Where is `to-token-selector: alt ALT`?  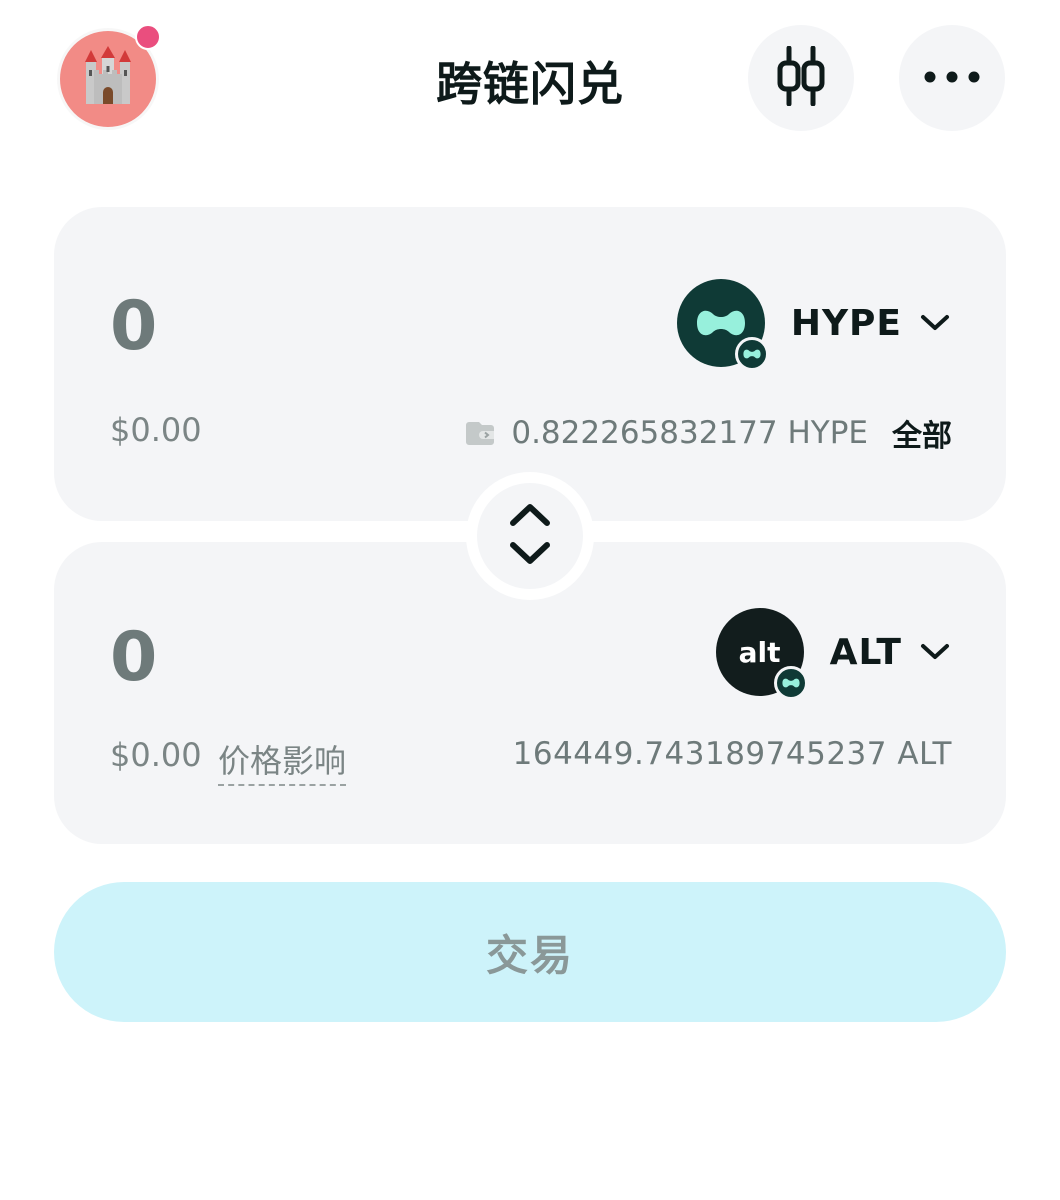 to-token-selector: alt ALT is located at coordinates (832, 654).